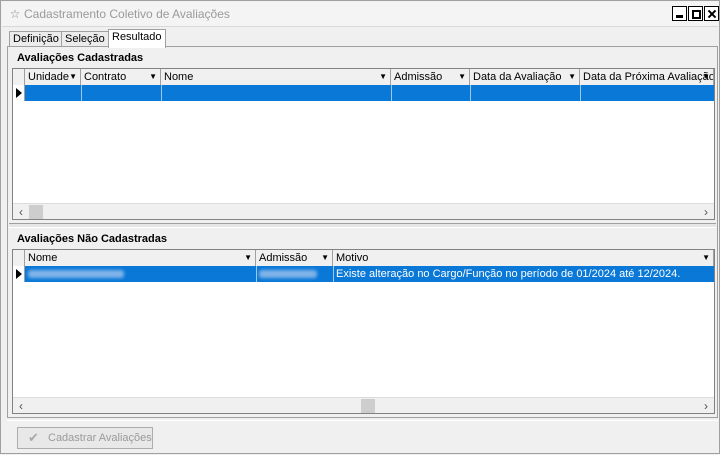 Image resolution: width=720 pixels, height=455 pixels. What do you see at coordinates (679, 13) in the screenshot?
I see `minimize-button` at bounding box center [679, 13].